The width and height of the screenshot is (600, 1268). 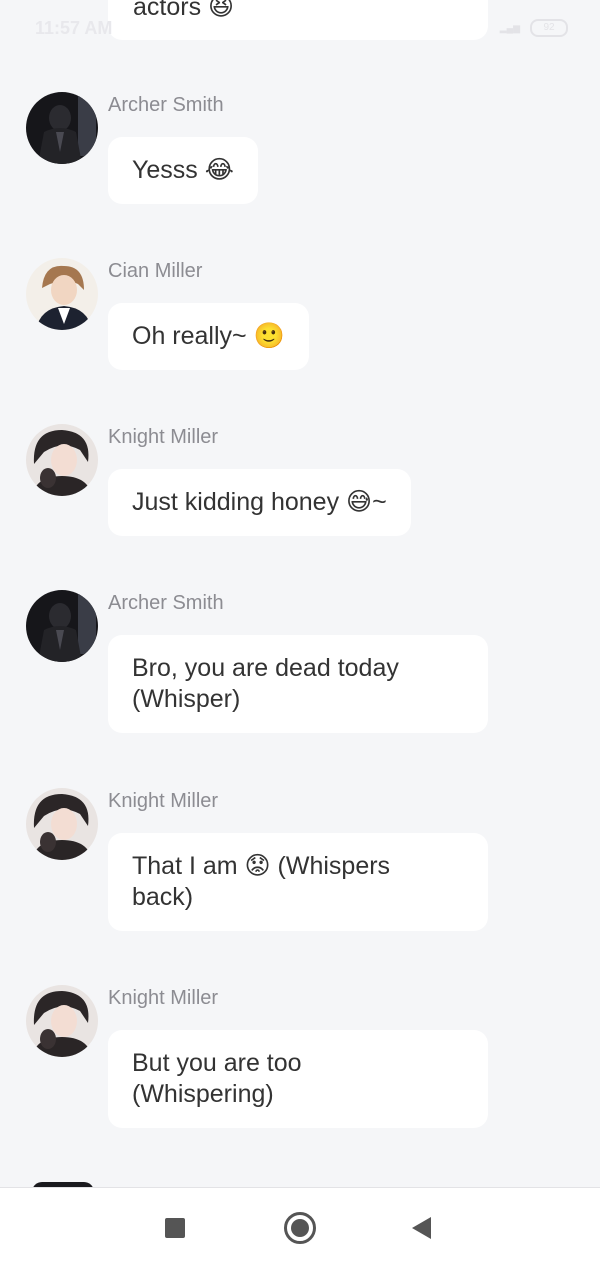 I want to click on message-bubble: That I am 😟 (Whispers back), so click(x=298, y=882).